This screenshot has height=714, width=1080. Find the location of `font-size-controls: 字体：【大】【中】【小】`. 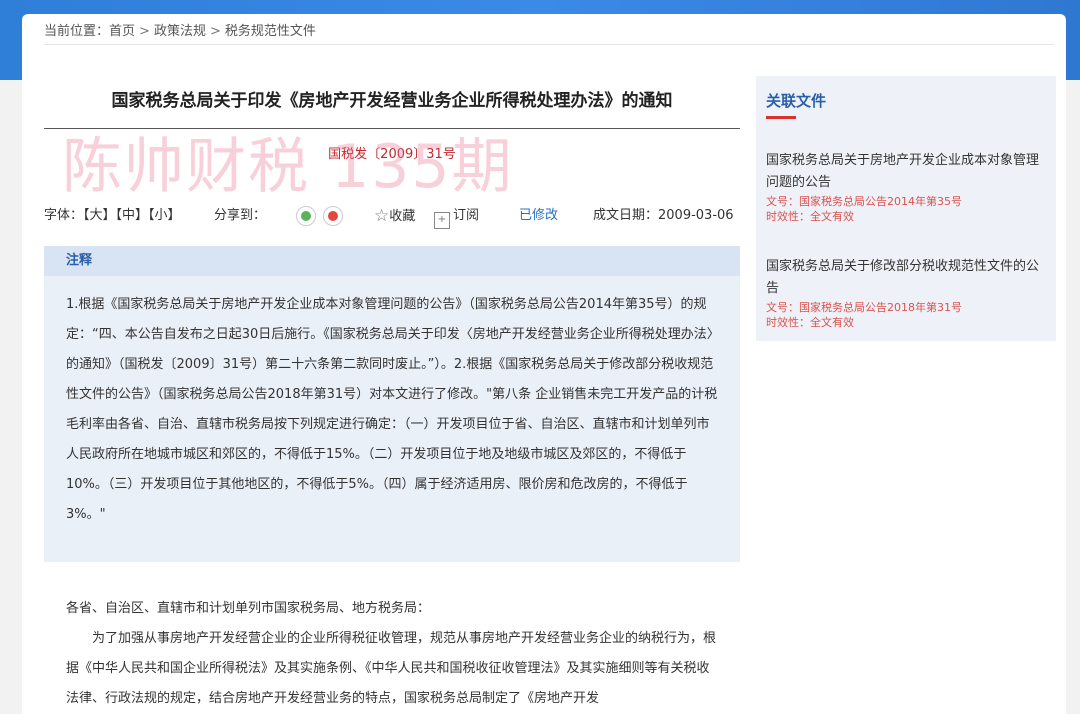

font-size-controls: 字体：【大】【中】【小】 is located at coordinates (112, 216).